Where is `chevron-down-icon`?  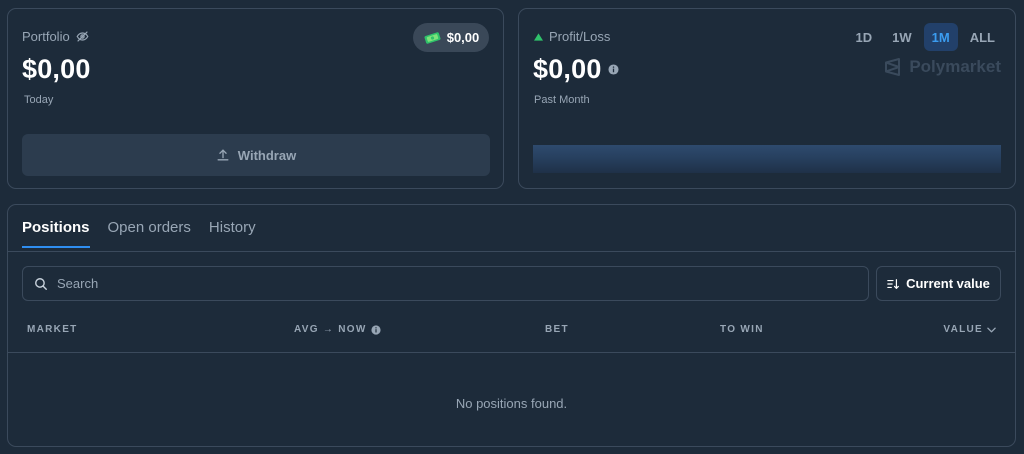 chevron-down-icon is located at coordinates (991, 330).